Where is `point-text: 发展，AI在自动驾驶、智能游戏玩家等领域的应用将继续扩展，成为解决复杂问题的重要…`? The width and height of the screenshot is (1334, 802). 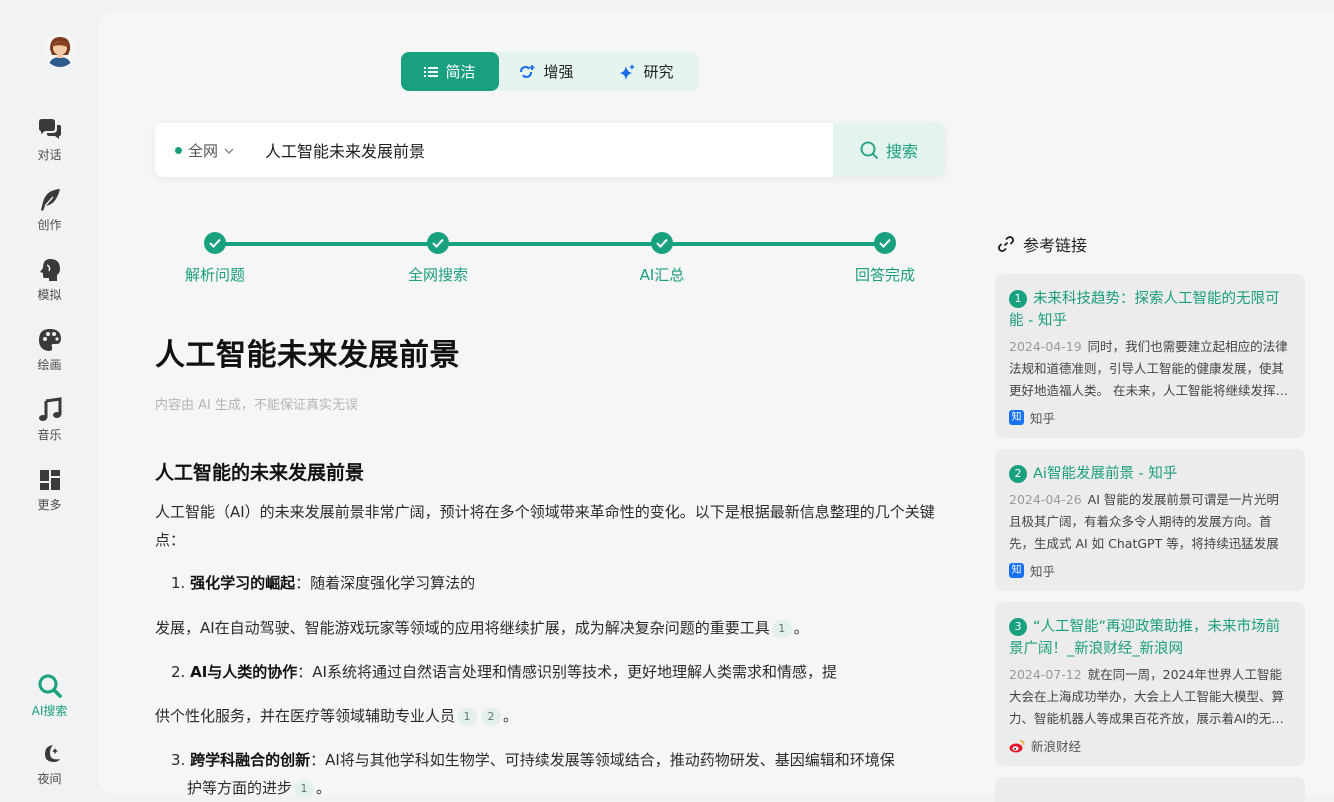 point-text: 发展，AI在自动驾驶、智能游戏玩家等领域的应用将继续扩展，成为解决复杂问题的重要… is located at coordinates (462, 628).